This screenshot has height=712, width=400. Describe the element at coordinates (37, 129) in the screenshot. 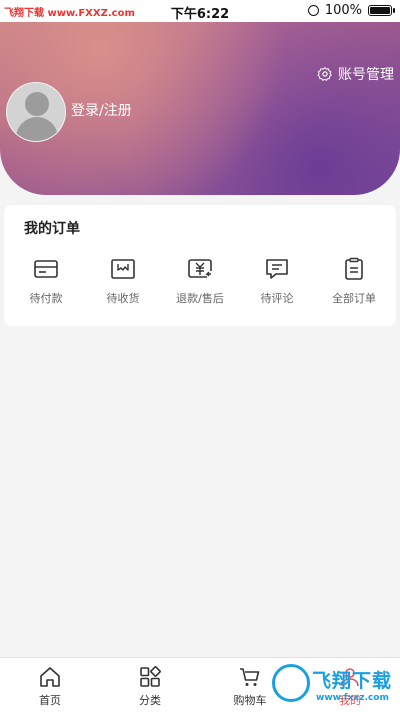

I see `avatar-body` at that location.